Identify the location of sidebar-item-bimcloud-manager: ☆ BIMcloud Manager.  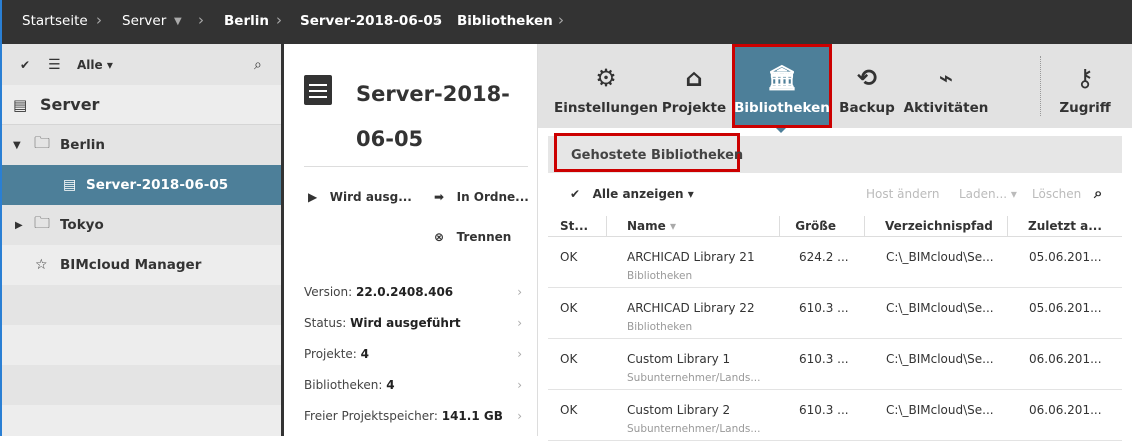
(141, 265).